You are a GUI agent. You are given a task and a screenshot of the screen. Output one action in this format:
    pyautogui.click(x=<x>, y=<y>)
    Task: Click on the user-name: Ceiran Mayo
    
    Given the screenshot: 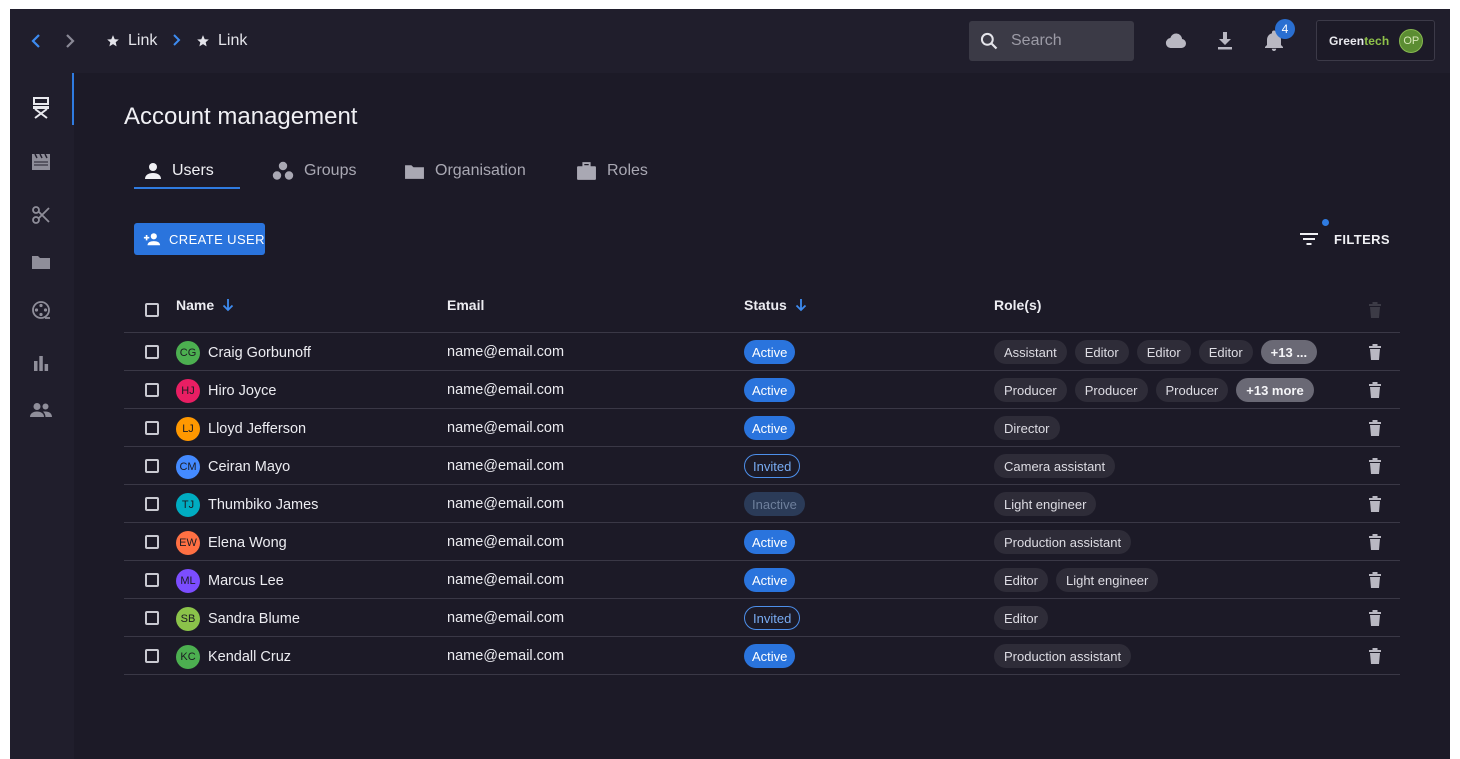 What is the action you would take?
    pyautogui.click(x=249, y=467)
    